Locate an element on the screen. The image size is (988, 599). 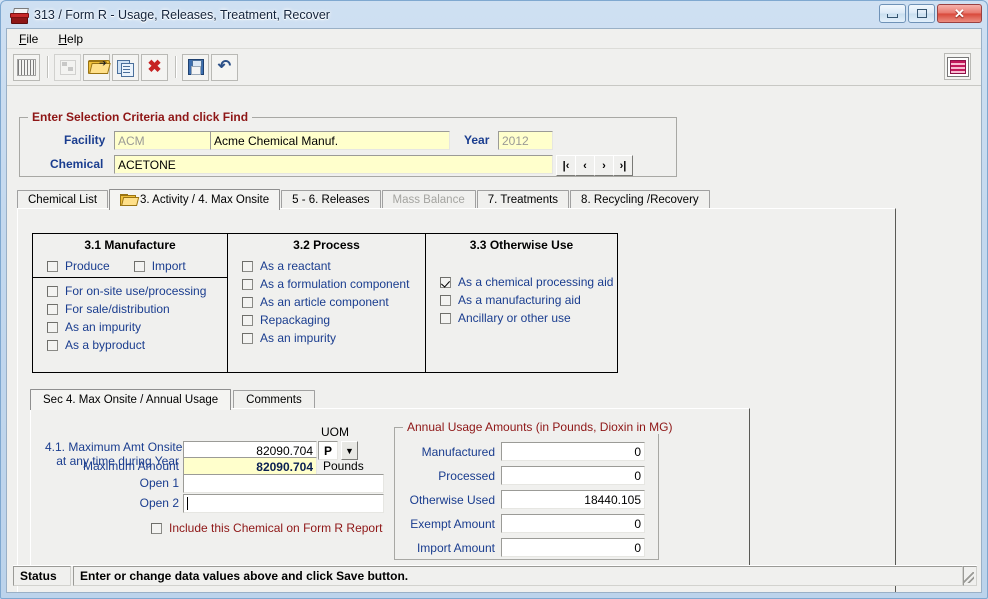
delete-x-icon: ✖ is located at coordinates (154, 66).